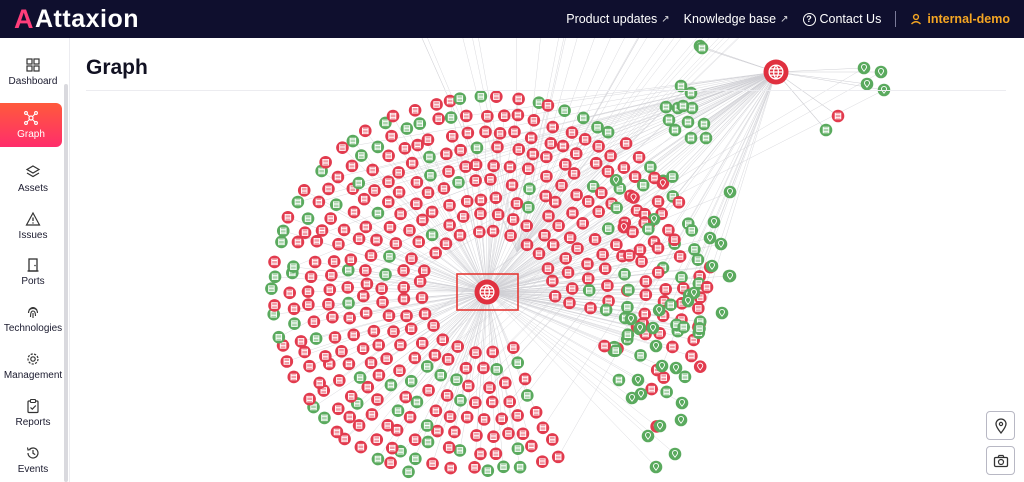 This screenshot has width=1024, height=482. I want to click on sidebar-item-issues: Issues, so click(33, 226).